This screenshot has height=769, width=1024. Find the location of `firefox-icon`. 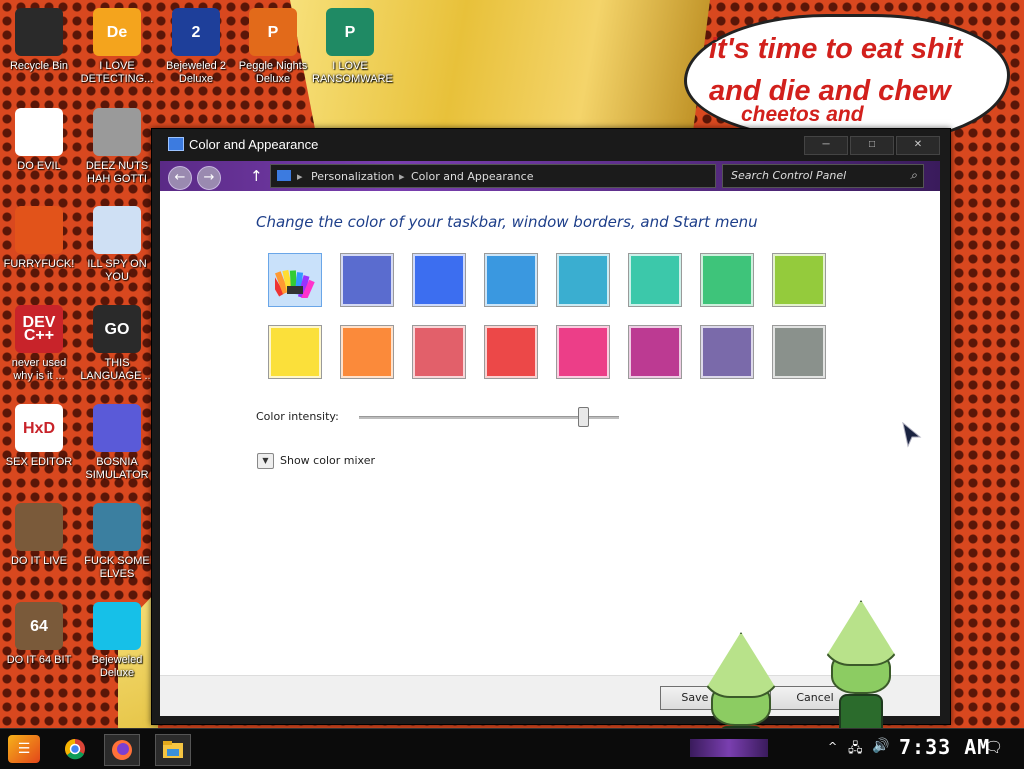

firefox-icon is located at coordinates (122, 750).